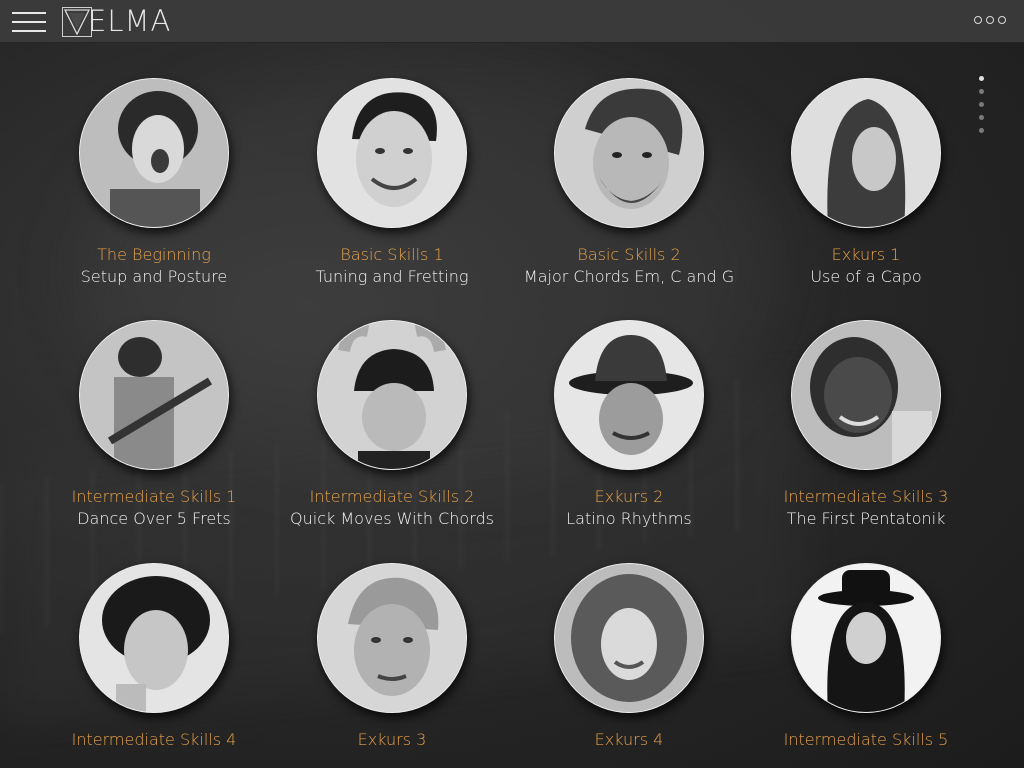 The image size is (1024, 768). I want to click on lesson-subtitle: Latino Rhythms, so click(629, 518).